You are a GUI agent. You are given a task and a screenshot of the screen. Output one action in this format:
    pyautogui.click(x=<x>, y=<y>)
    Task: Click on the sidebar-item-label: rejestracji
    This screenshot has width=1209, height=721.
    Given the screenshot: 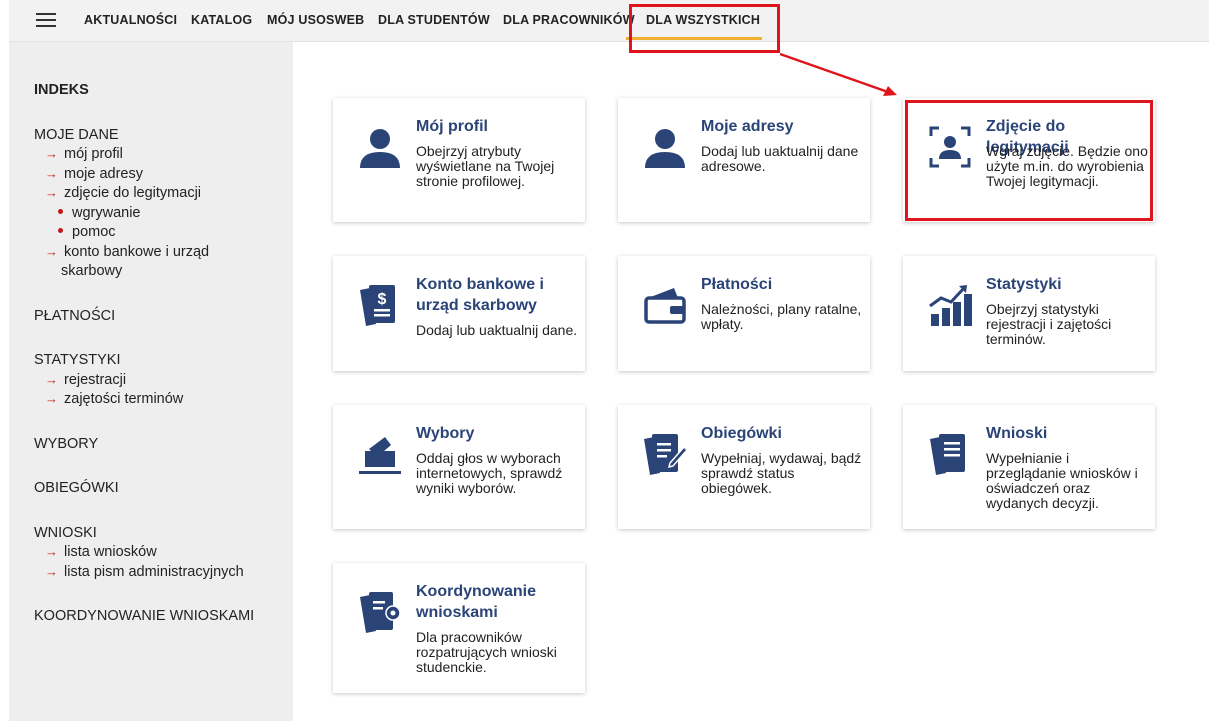 What is the action you would take?
    pyautogui.click(x=95, y=380)
    